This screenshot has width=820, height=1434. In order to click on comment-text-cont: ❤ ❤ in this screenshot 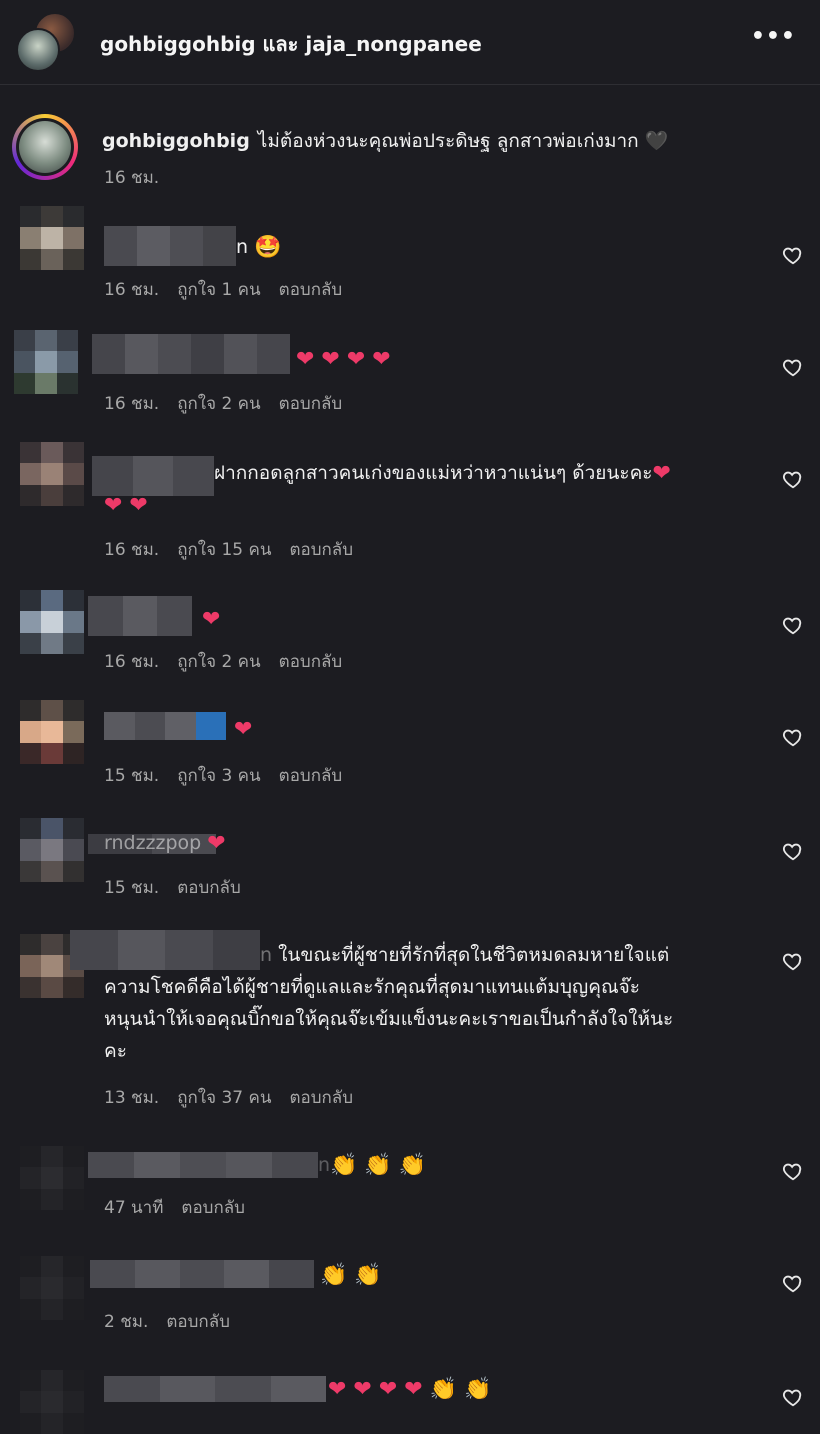, I will do `click(126, 505)`.